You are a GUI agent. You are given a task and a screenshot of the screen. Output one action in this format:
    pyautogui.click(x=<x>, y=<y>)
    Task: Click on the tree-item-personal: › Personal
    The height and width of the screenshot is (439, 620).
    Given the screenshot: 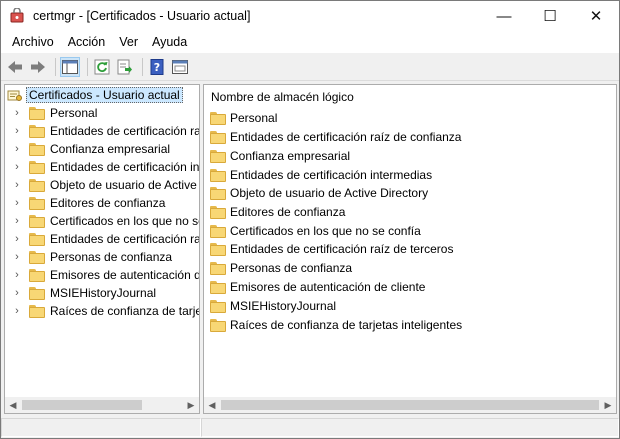 What is the action you would take?
    pyautogui.click(x=51, y=113)
    